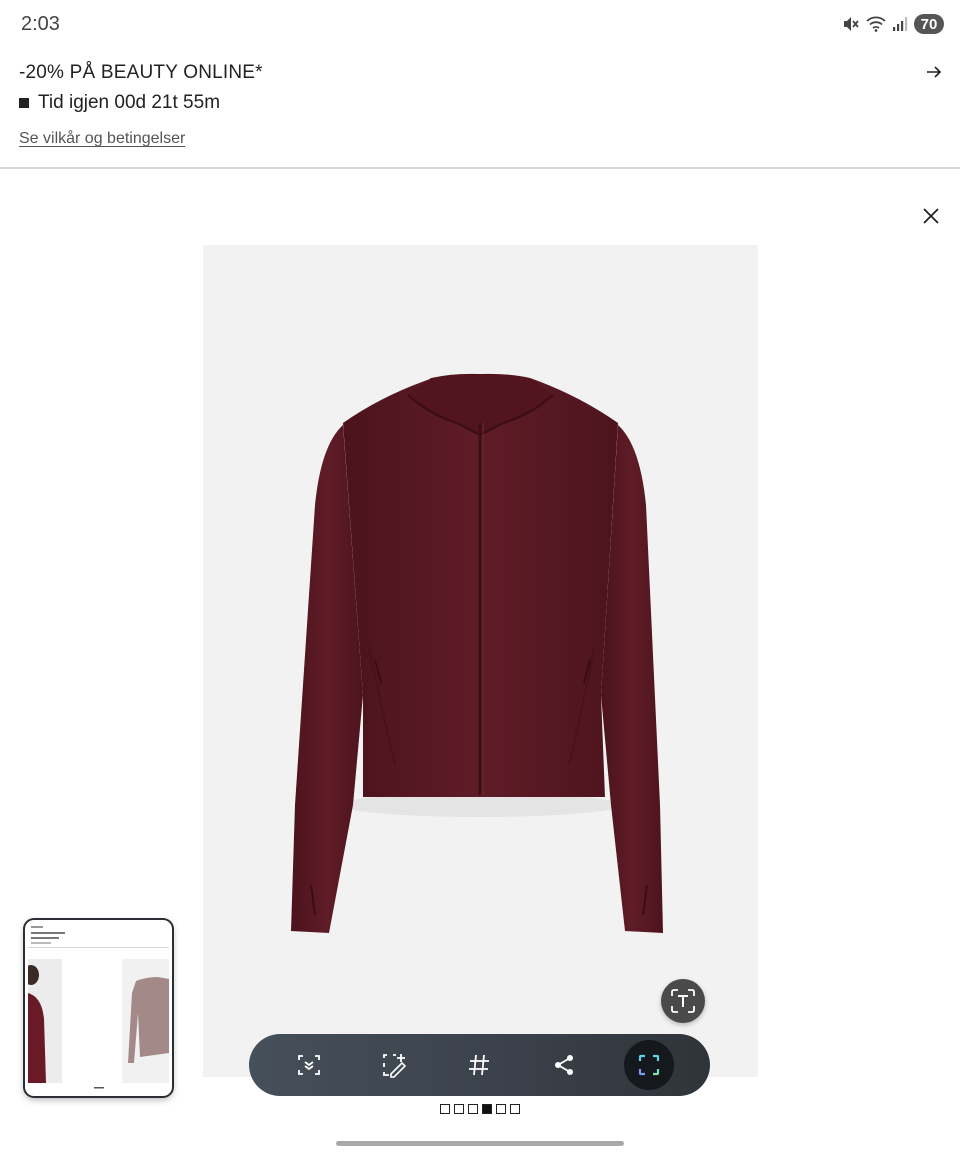 Image resolution: width=960 pixels, height=1153 pixels. I want to click on divider, so click(480, 168).